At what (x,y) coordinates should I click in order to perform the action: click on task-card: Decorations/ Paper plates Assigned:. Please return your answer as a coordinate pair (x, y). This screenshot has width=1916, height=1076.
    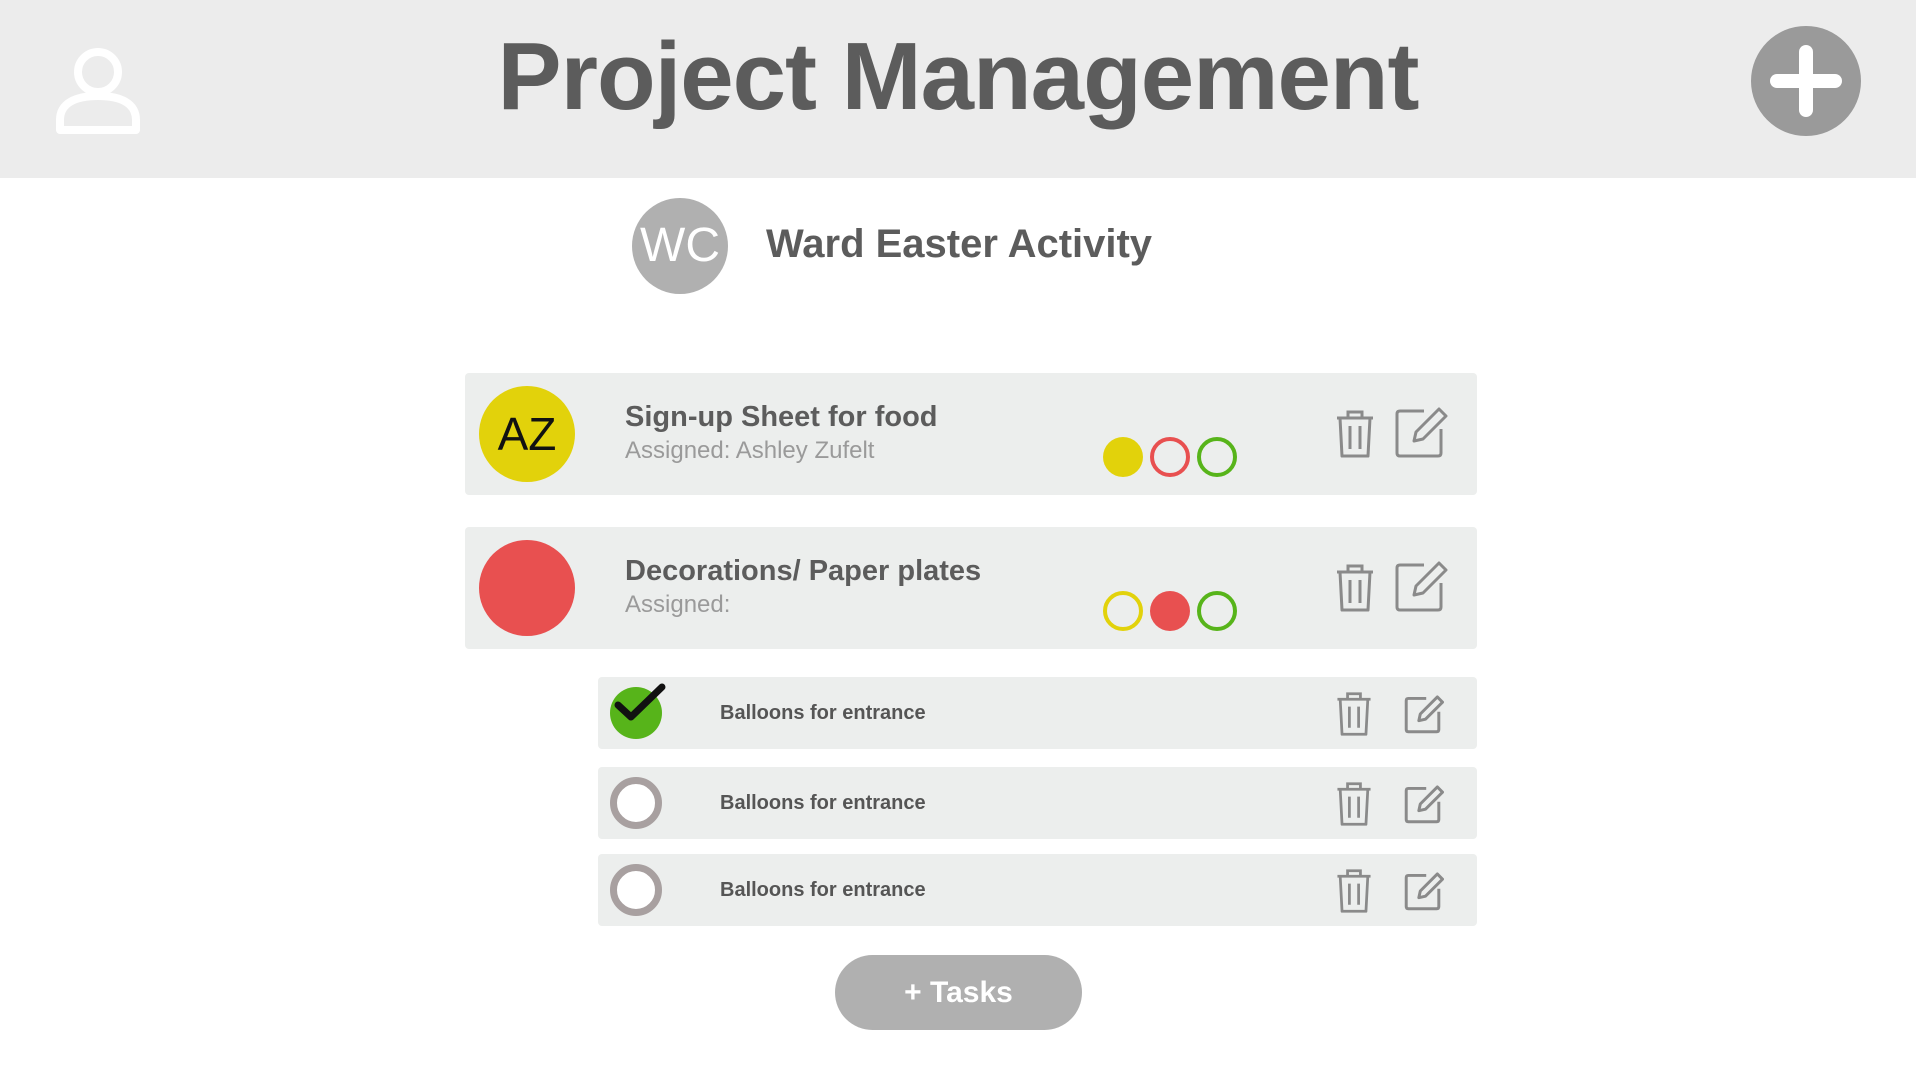
    Looking at the image, I should click on (971, 588).